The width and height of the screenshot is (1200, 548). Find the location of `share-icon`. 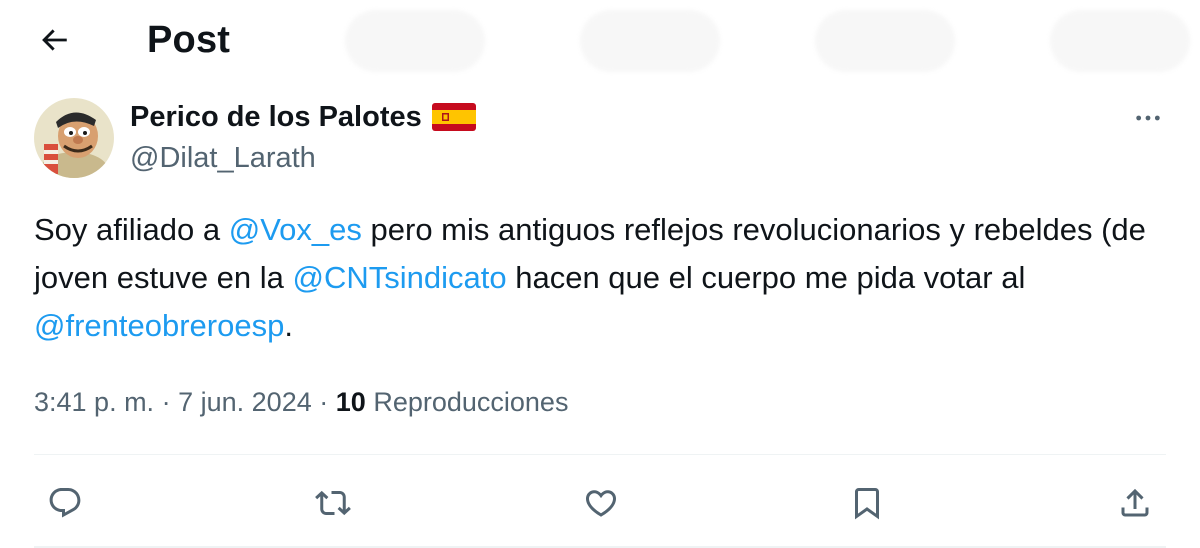

share-icon is located at coordinates (1135, 502).